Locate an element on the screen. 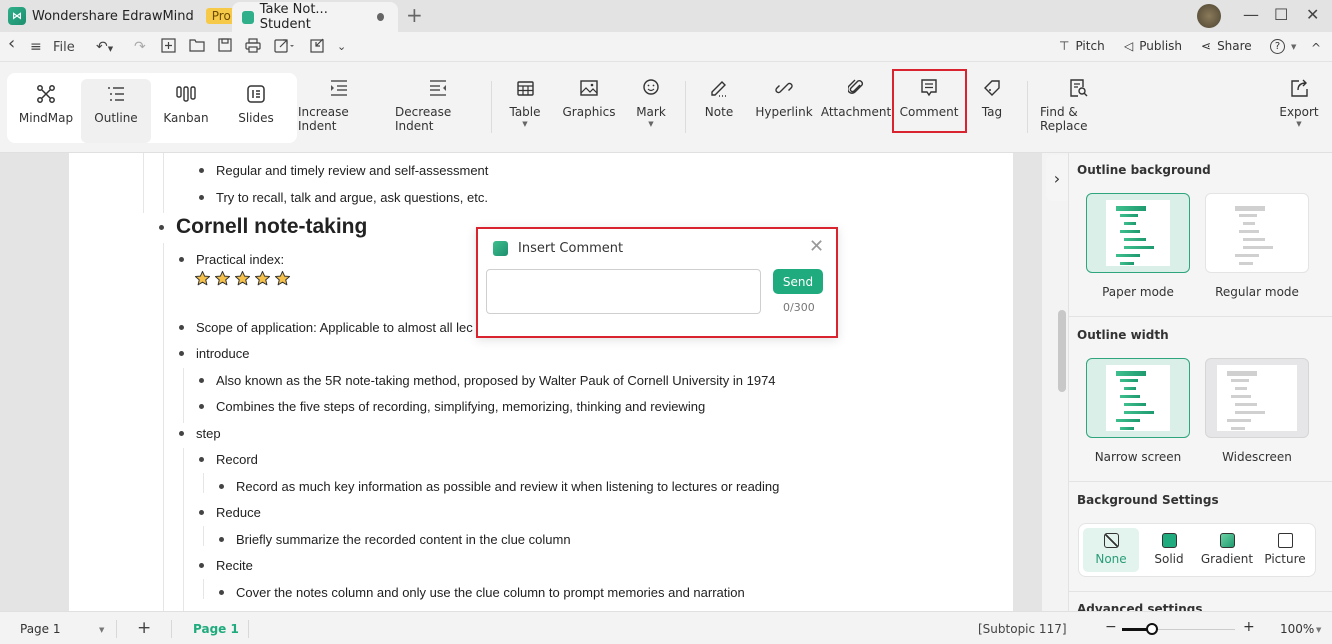 Image resolution: width=1332 pixels, height=644 pixels. open-folder-icon is located at coordinates (197, 47).